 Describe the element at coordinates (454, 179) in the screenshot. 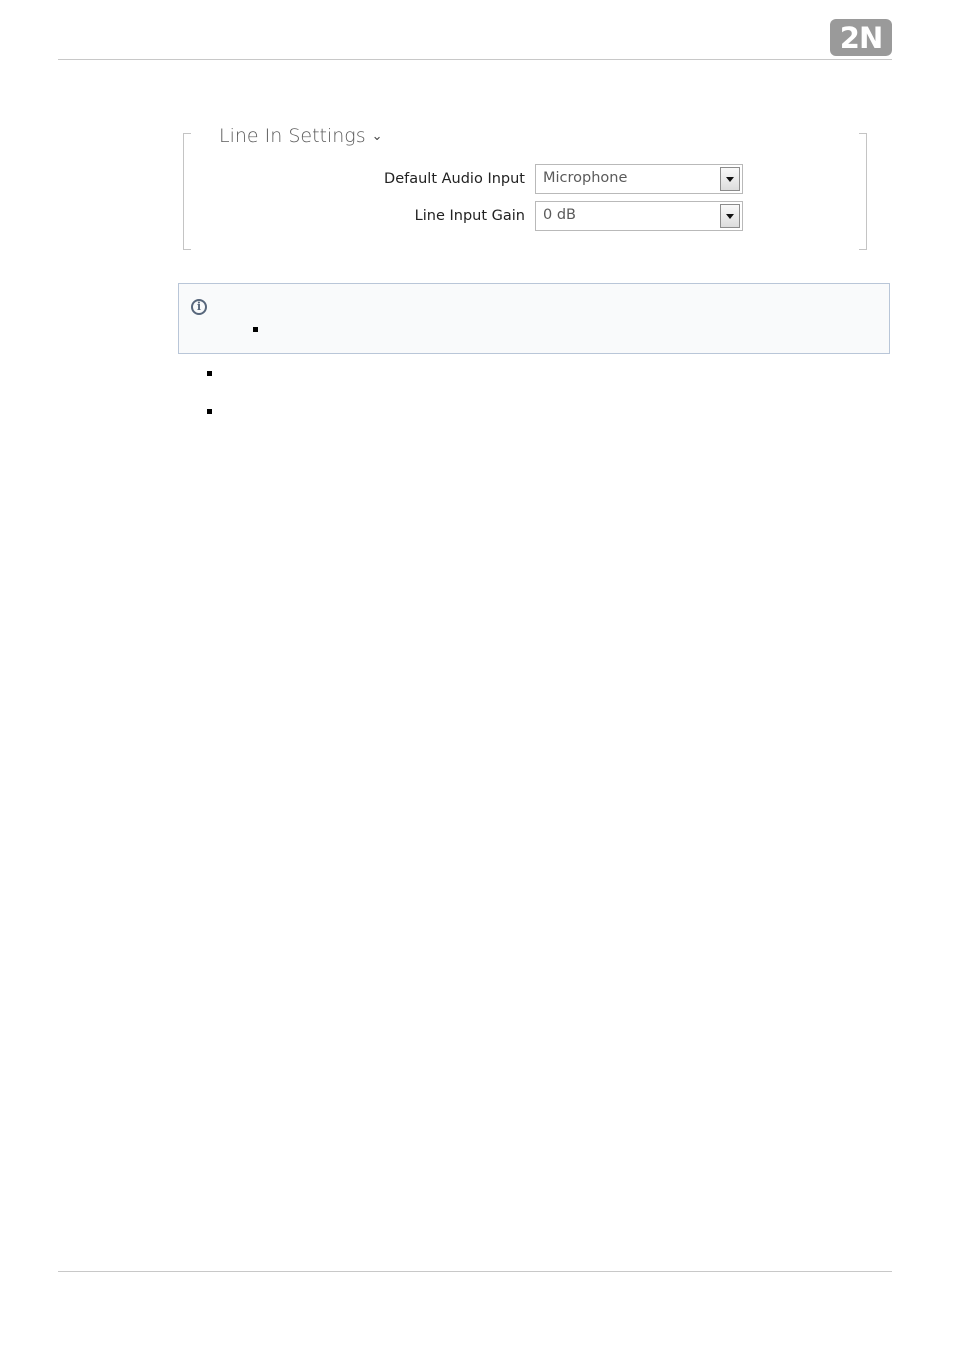

I see `default-audio-input-label: Default Audio Input` at that location.